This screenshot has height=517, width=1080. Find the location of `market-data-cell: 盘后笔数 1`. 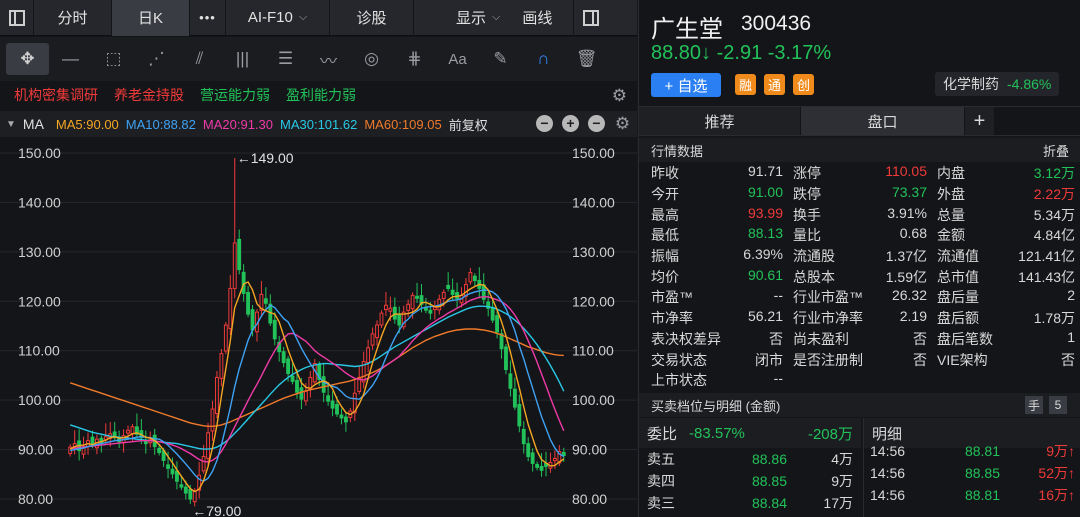

market-data-cell: 盘后笔数 1 is located at coordinates (1005, 339).